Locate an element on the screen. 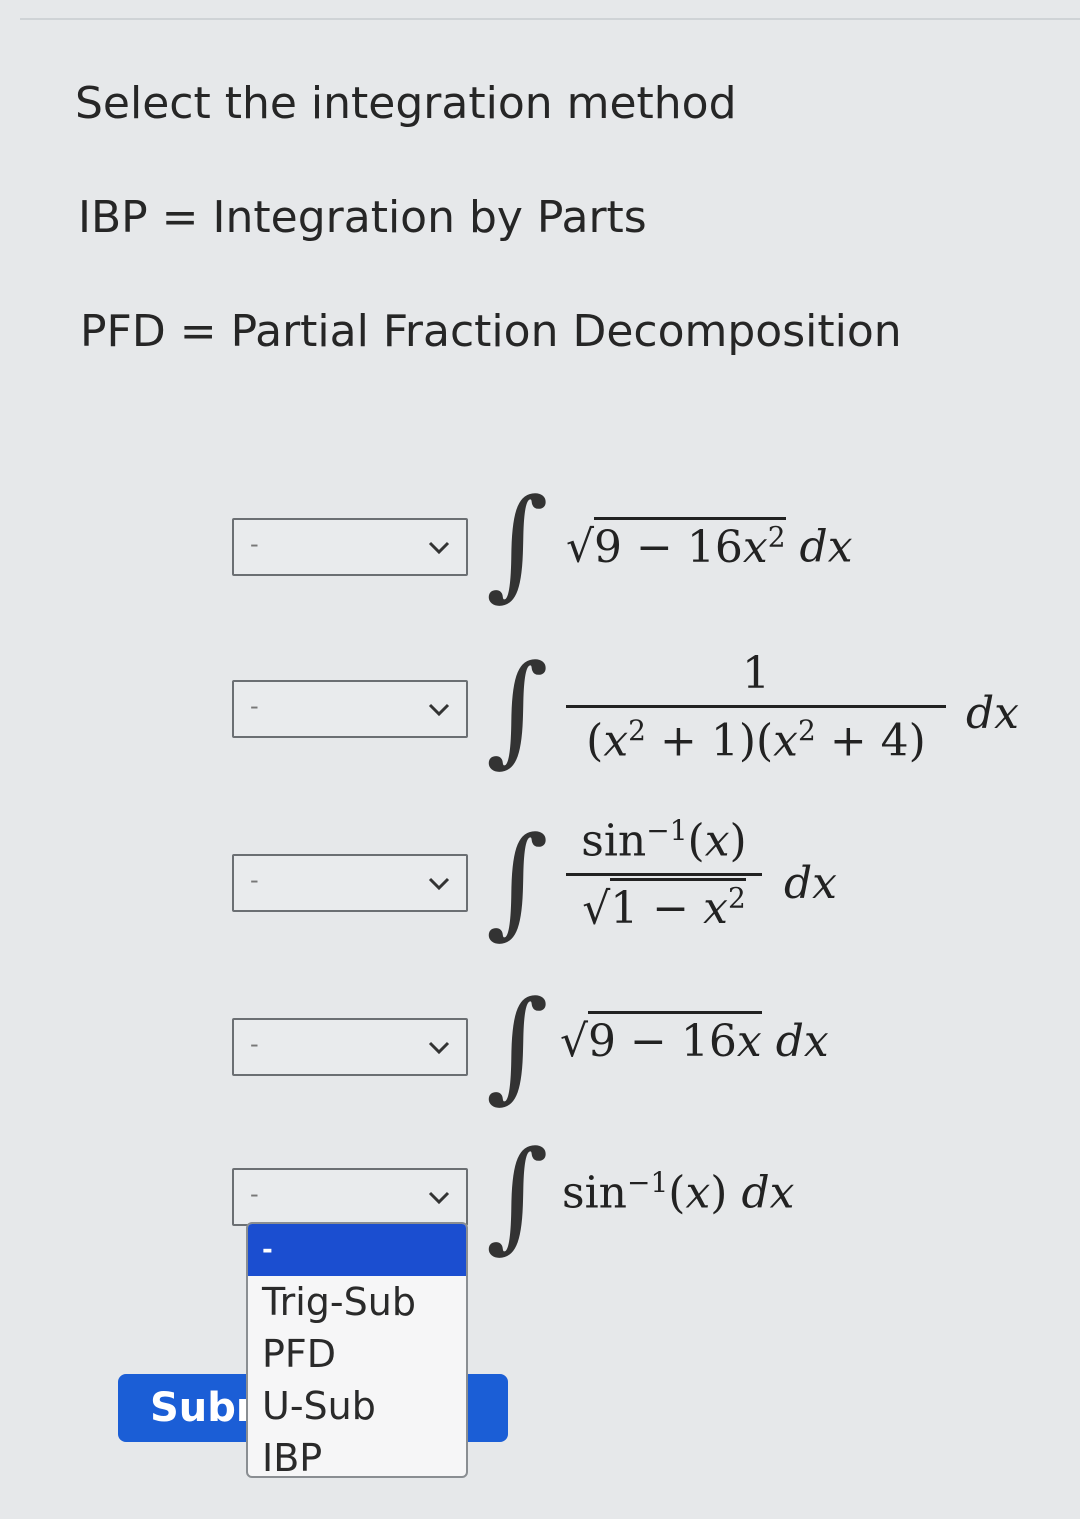 The image size is (1080, 1519). pfd-legend: PFD = Partial Fraction Decomposition is located at coordinates (491, 331).